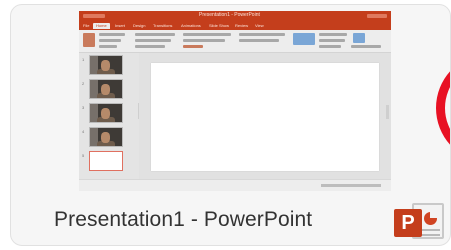 The image size is (451, 250). I want to click on thumbnail-title-text: Presentation1 - PowerPoint, so click(229, 15).